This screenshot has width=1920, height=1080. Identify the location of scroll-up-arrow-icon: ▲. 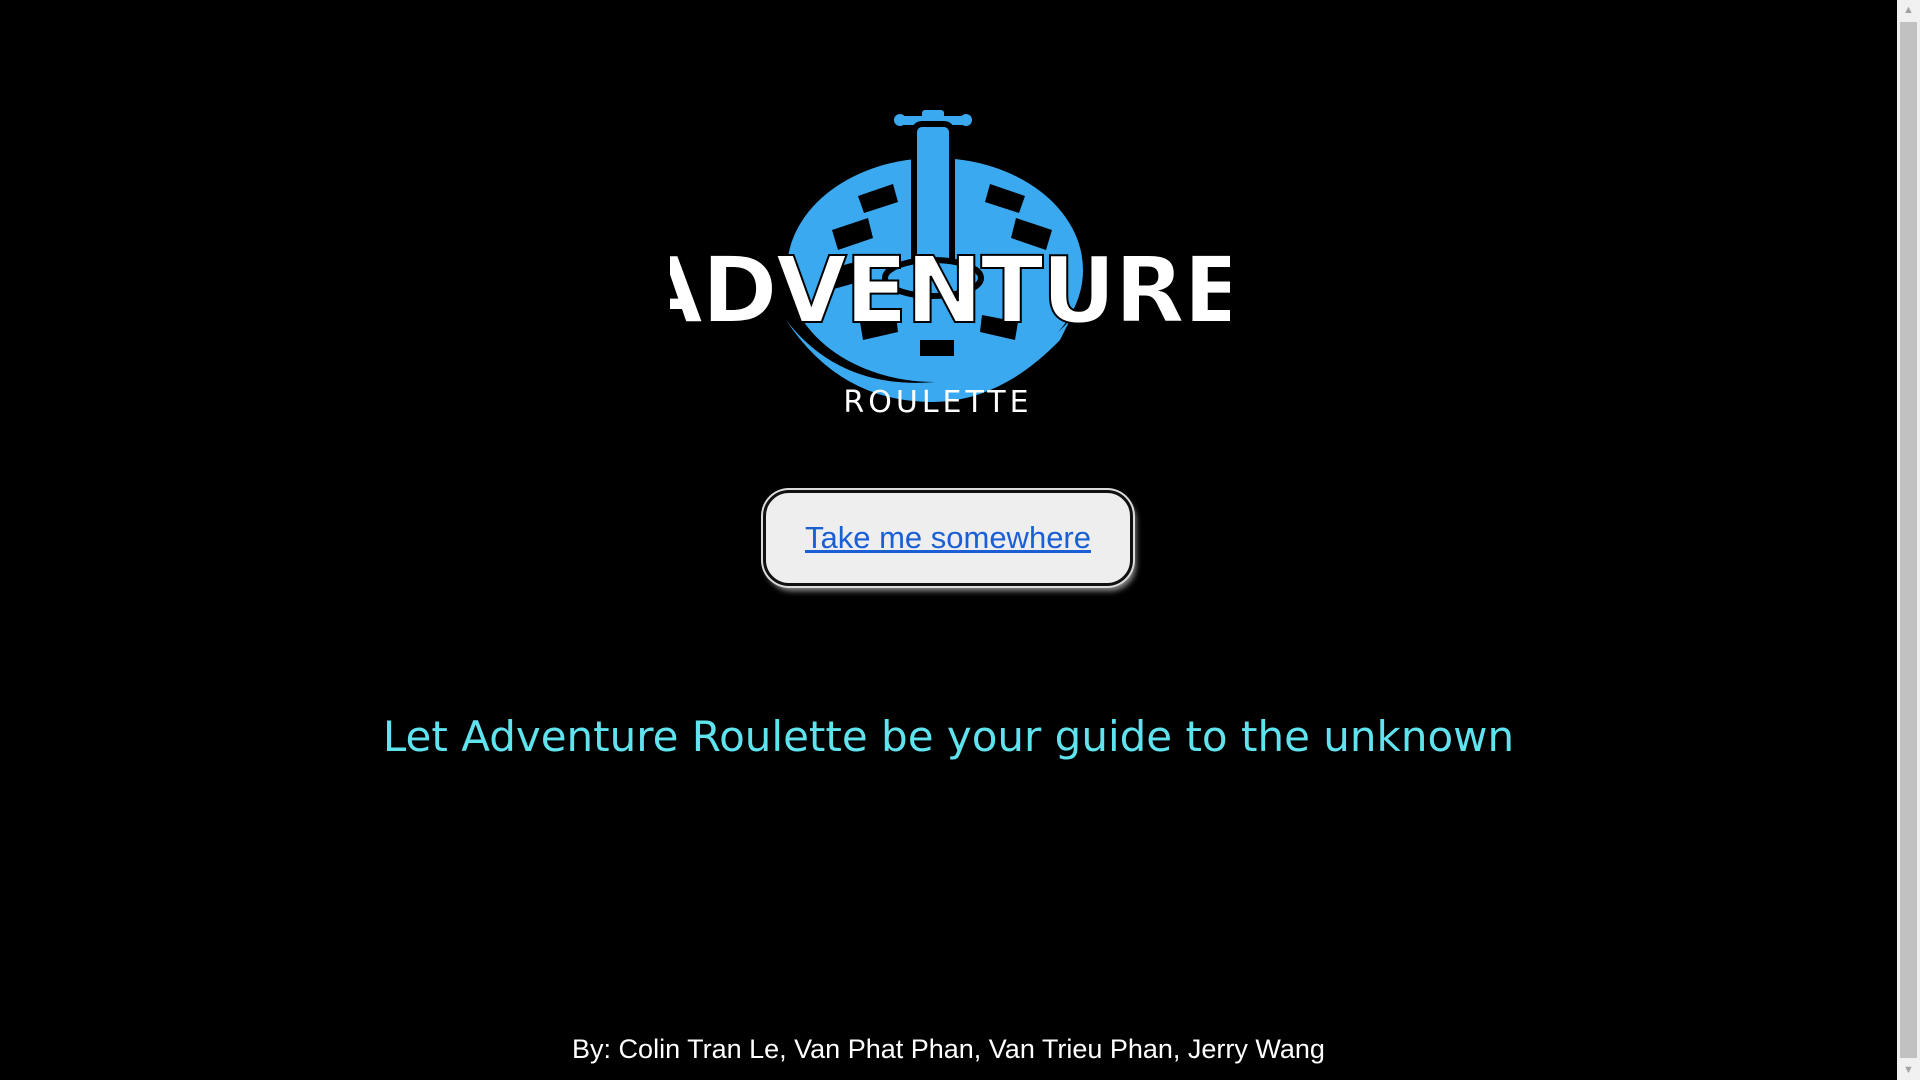
(1908, 10).